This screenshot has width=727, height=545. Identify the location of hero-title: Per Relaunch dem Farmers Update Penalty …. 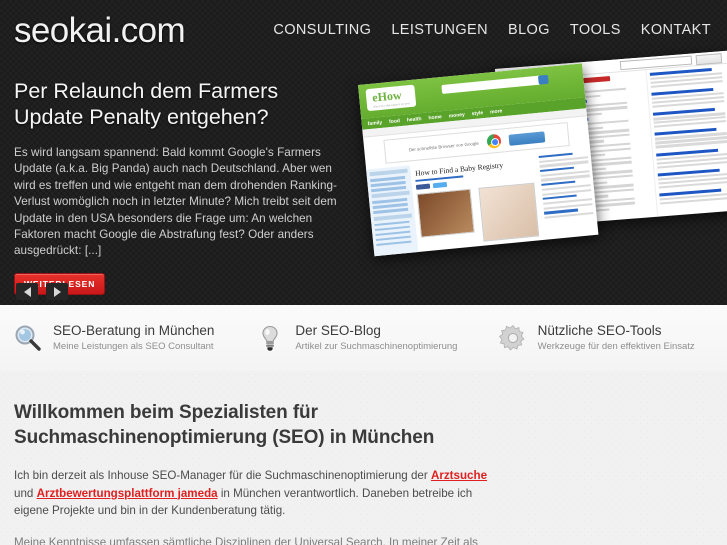
(146, 104).